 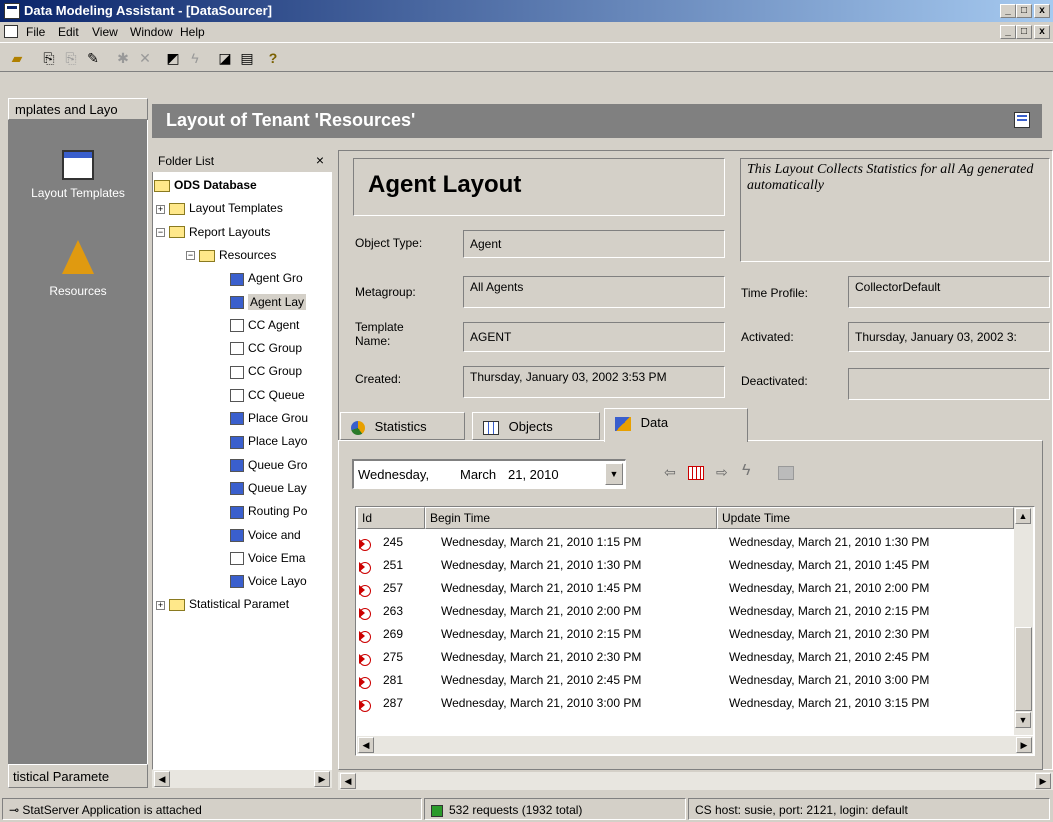 I want to click on date-weekday: Wednesday,, so click(x=393, y=474).